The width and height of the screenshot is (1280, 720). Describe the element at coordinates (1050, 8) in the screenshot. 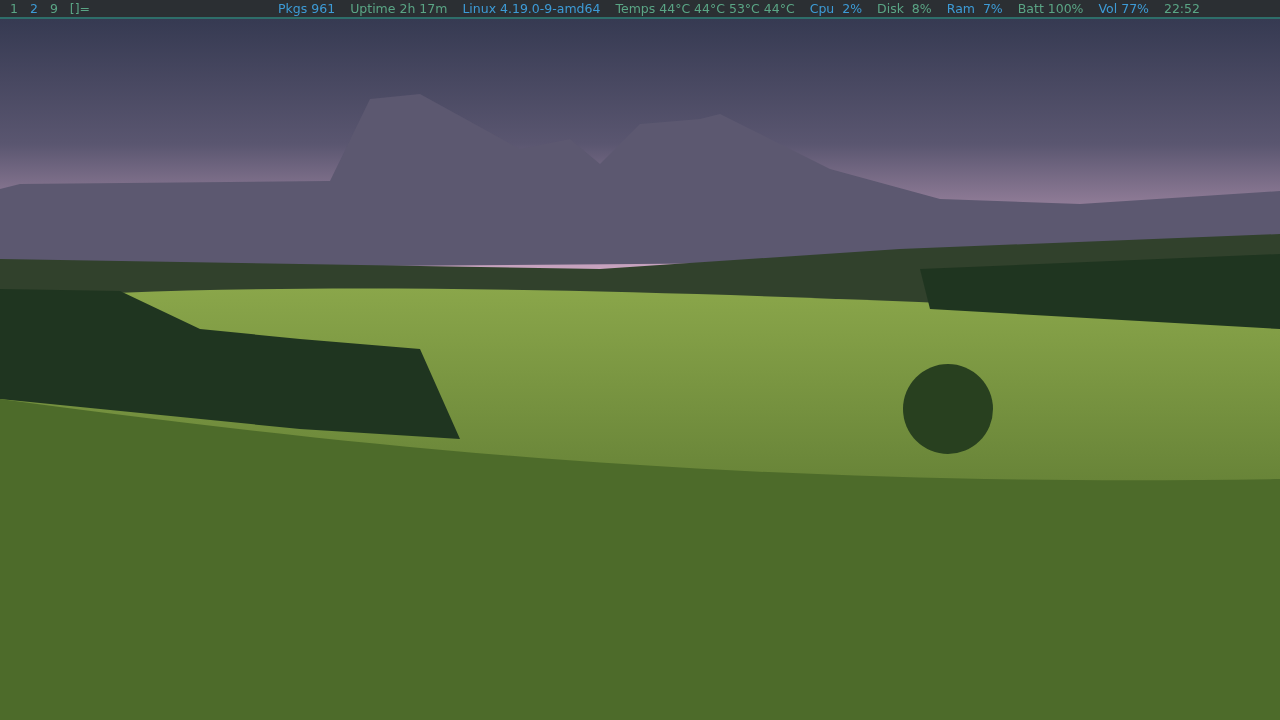

I see `status-text: Batt 100%` at that location.